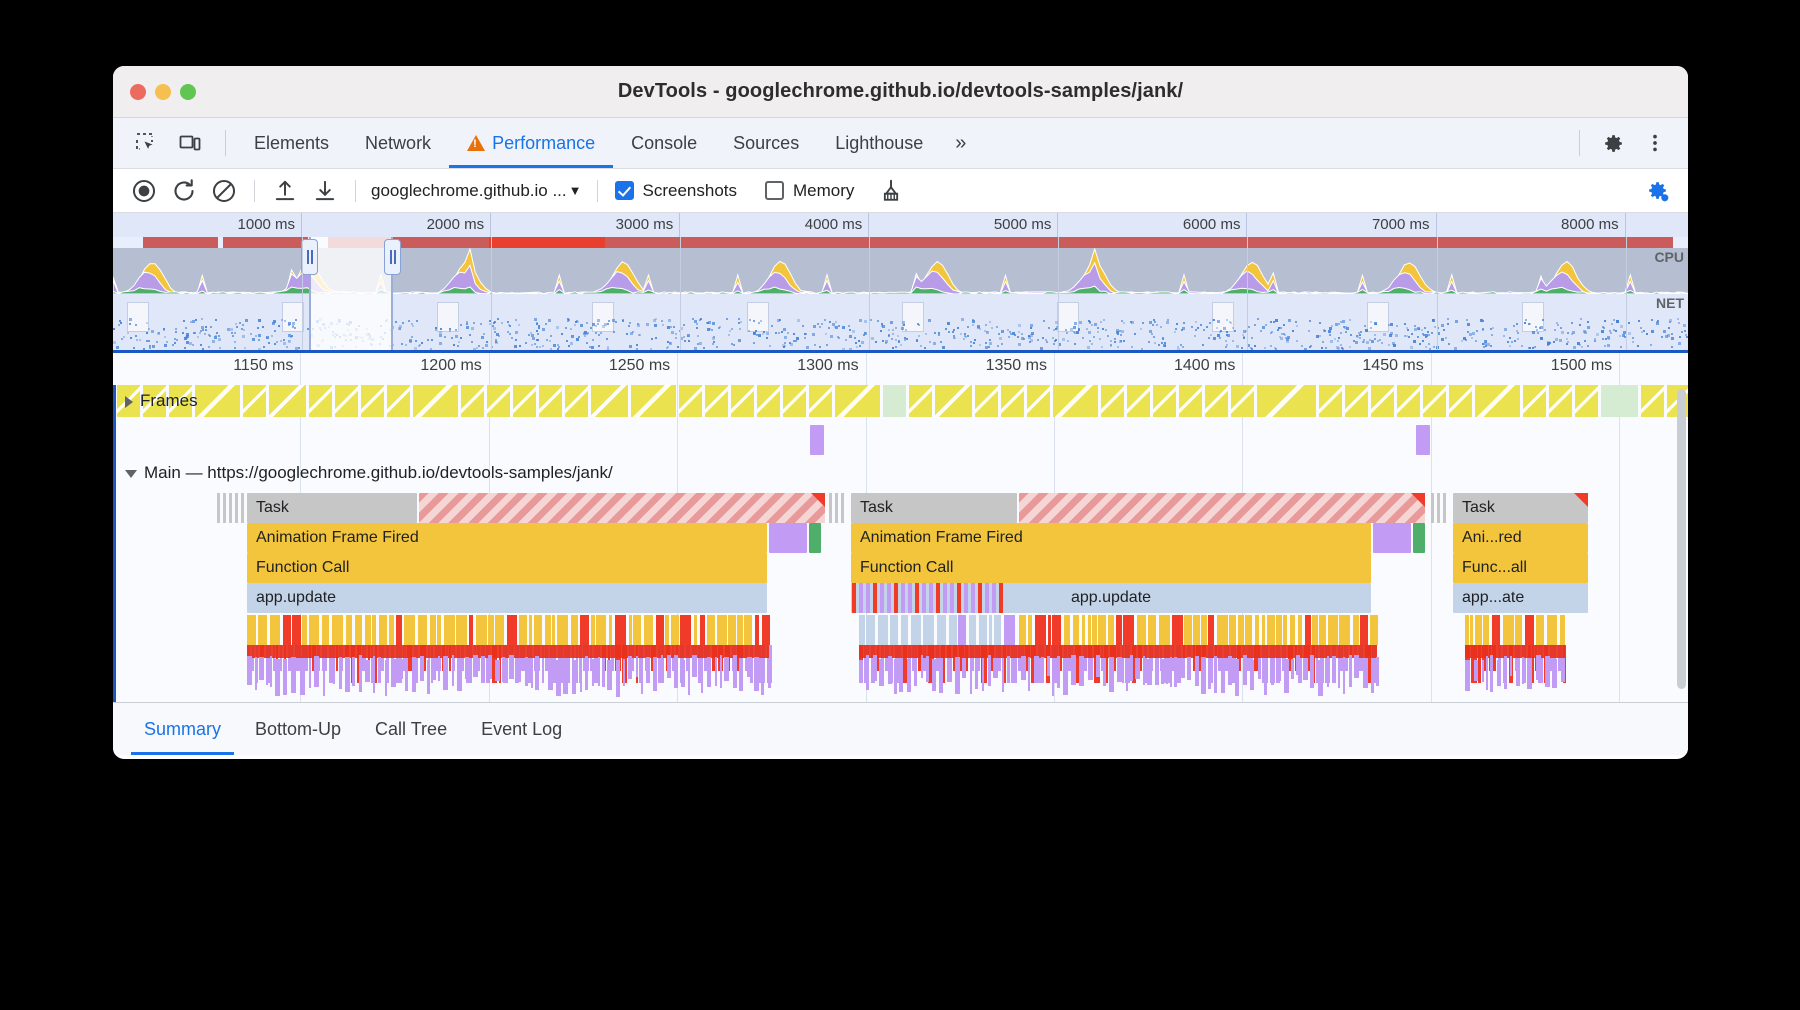 The height and width of the screenshot is (1010, 1800). What do you see at coordinates (1111, 538) in the screenshot?
I see `flame-entry-animation-frame-fired: Animation Frame Fired` at bounding box center [1111, 538].